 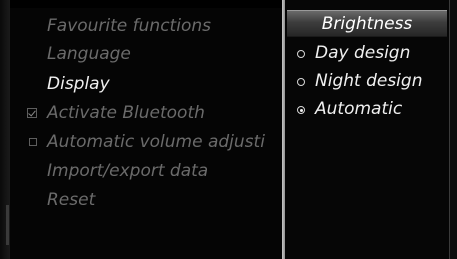 What do you see at coordinates (71, 200) in the screenshot?
I see `menu-item-label: Reset` at bounding box center [71, 200].